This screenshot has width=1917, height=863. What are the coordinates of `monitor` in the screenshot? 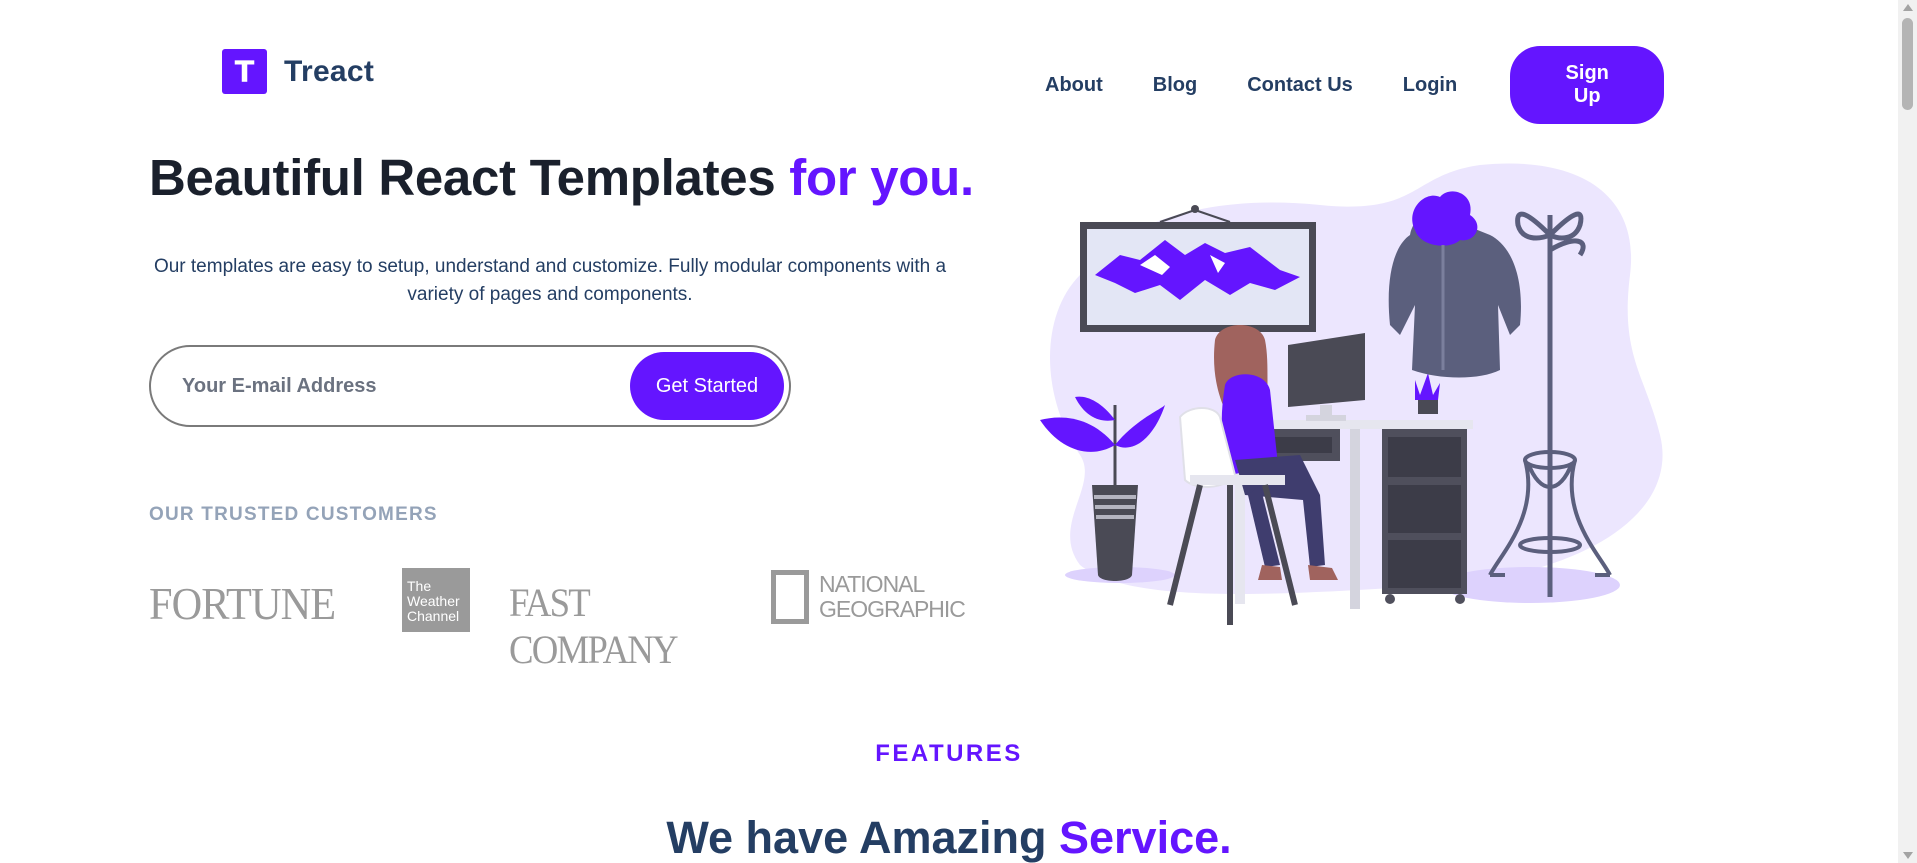 It's located at (1326, 370).